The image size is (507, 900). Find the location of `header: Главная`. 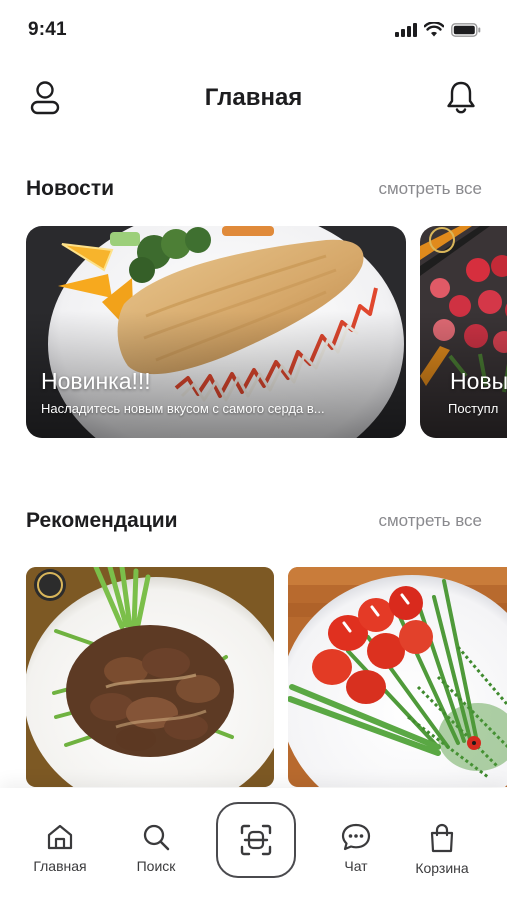

header: Главная is located at coordinates (253, 98).